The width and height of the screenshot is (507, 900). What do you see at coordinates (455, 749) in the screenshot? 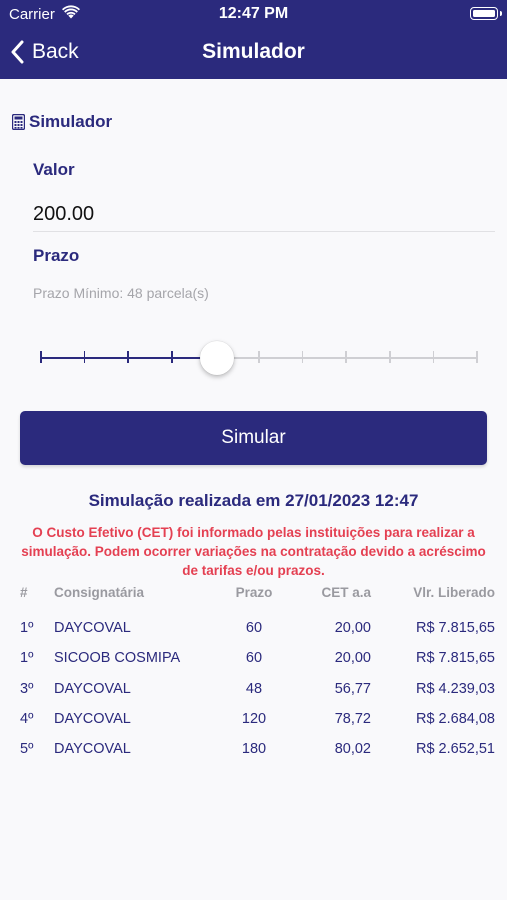
I see `cell-valor: R$ 2.652,51` at bounding box center [455, 749].